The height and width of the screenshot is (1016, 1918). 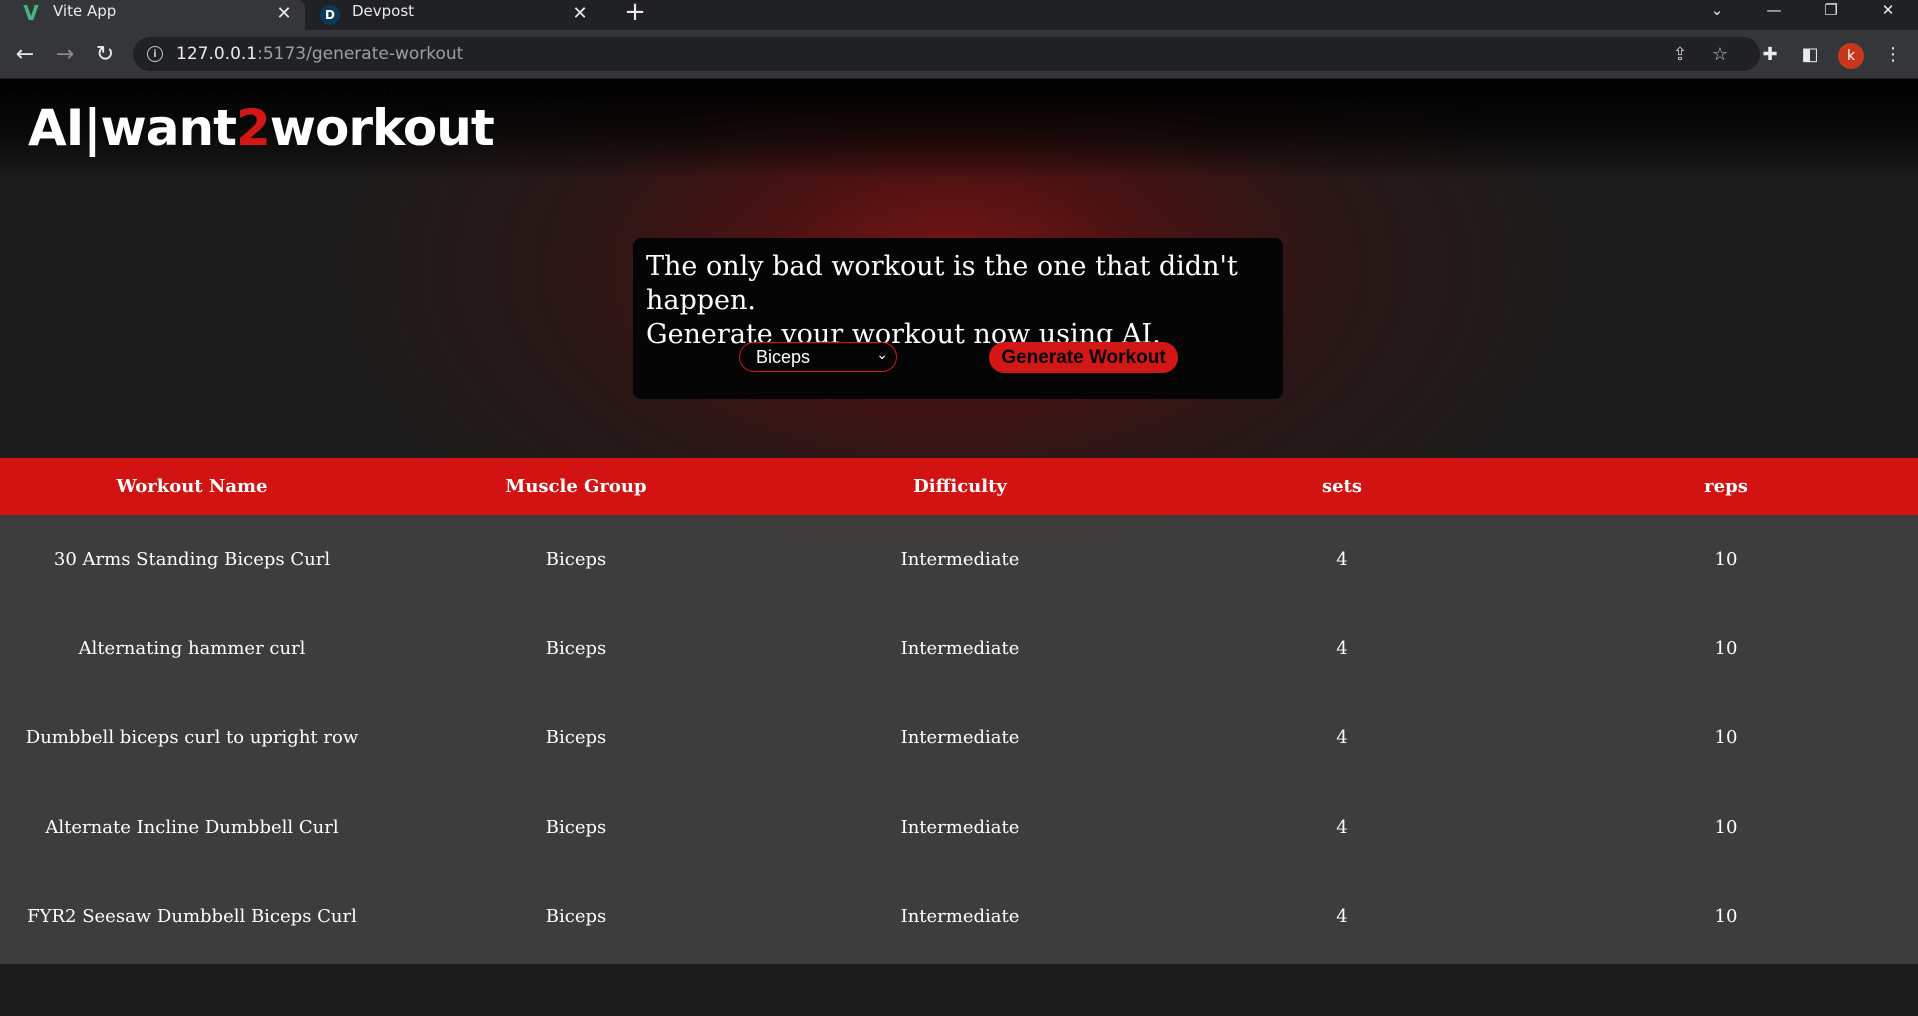 I want to click on nav-workout-generator: Workout Generator, so click(x=128, y=88).